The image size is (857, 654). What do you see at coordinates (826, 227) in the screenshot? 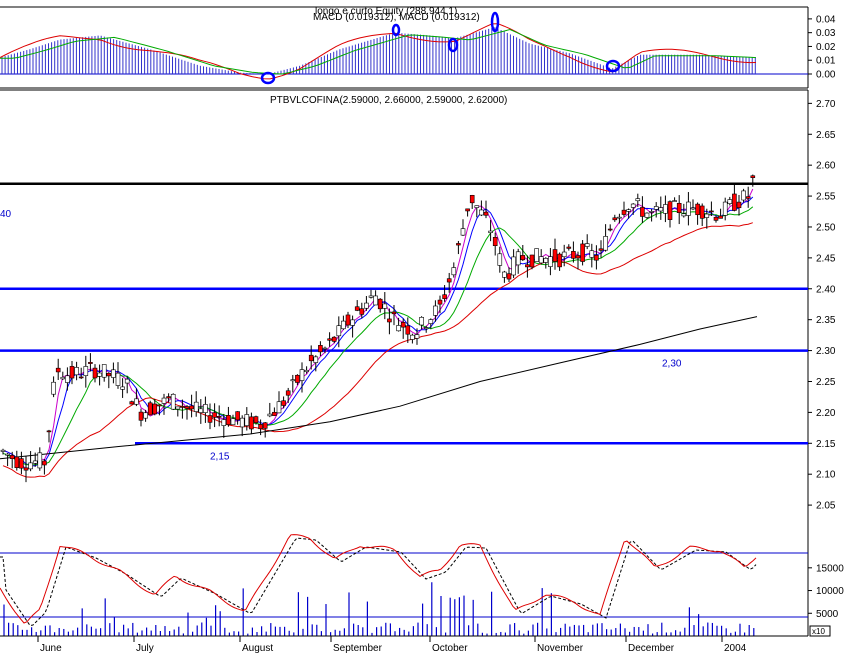
I see `price-tick-label: 2.50` at bounding box center [826, 227].